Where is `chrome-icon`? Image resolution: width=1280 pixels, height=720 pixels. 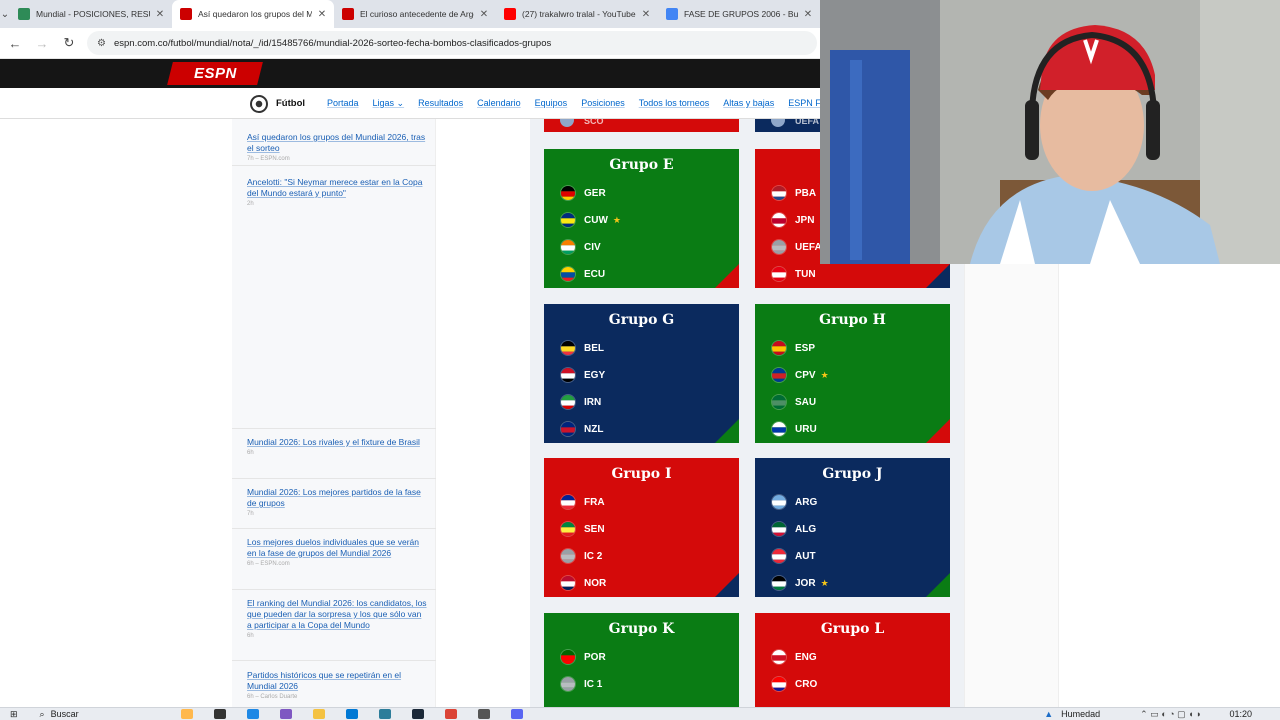
chrome-icon is located at coordinates (450, 714).